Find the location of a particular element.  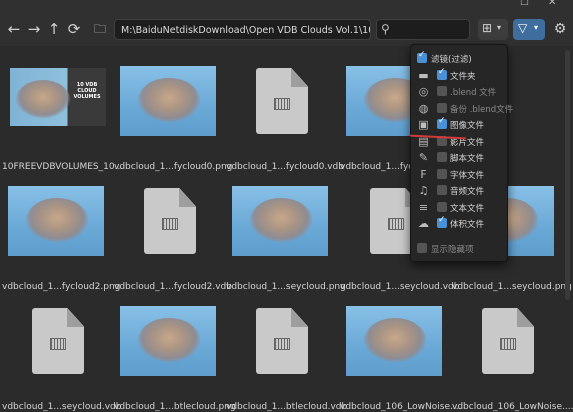

folder-icon: ▬ is located at coordinates (423, 75).